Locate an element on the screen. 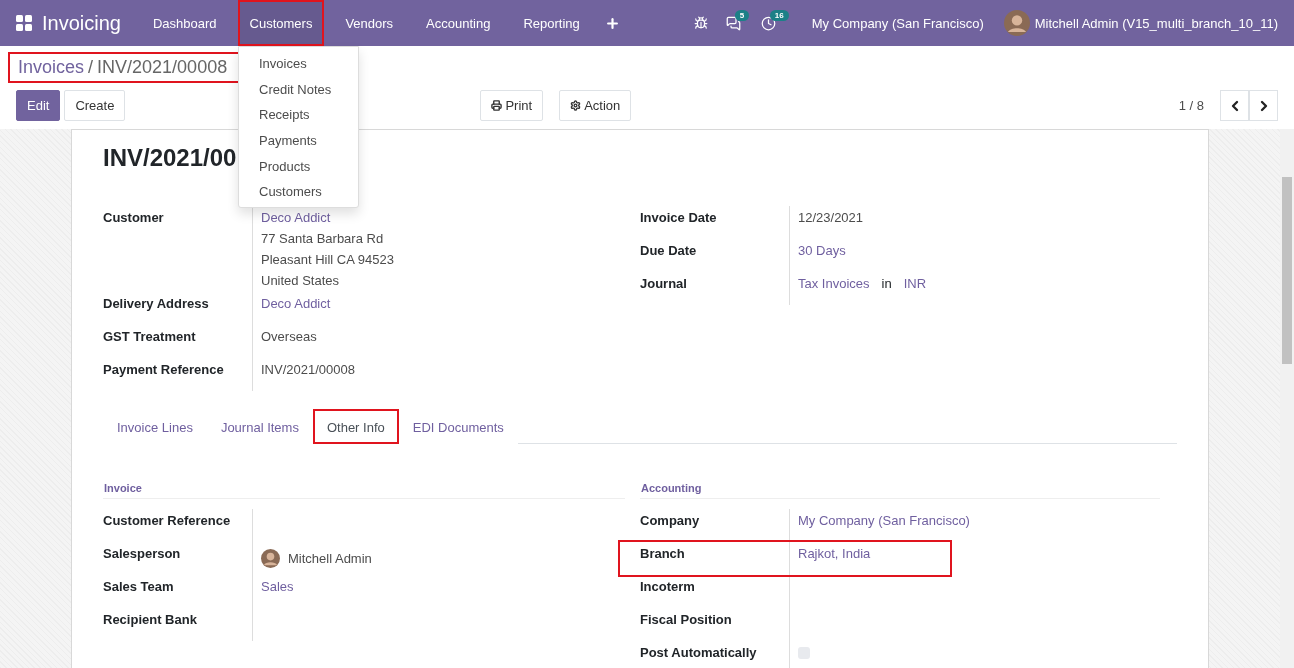 The image size is (1294, 668). field-label: GST Treatment is located at coordinates (150, 337).